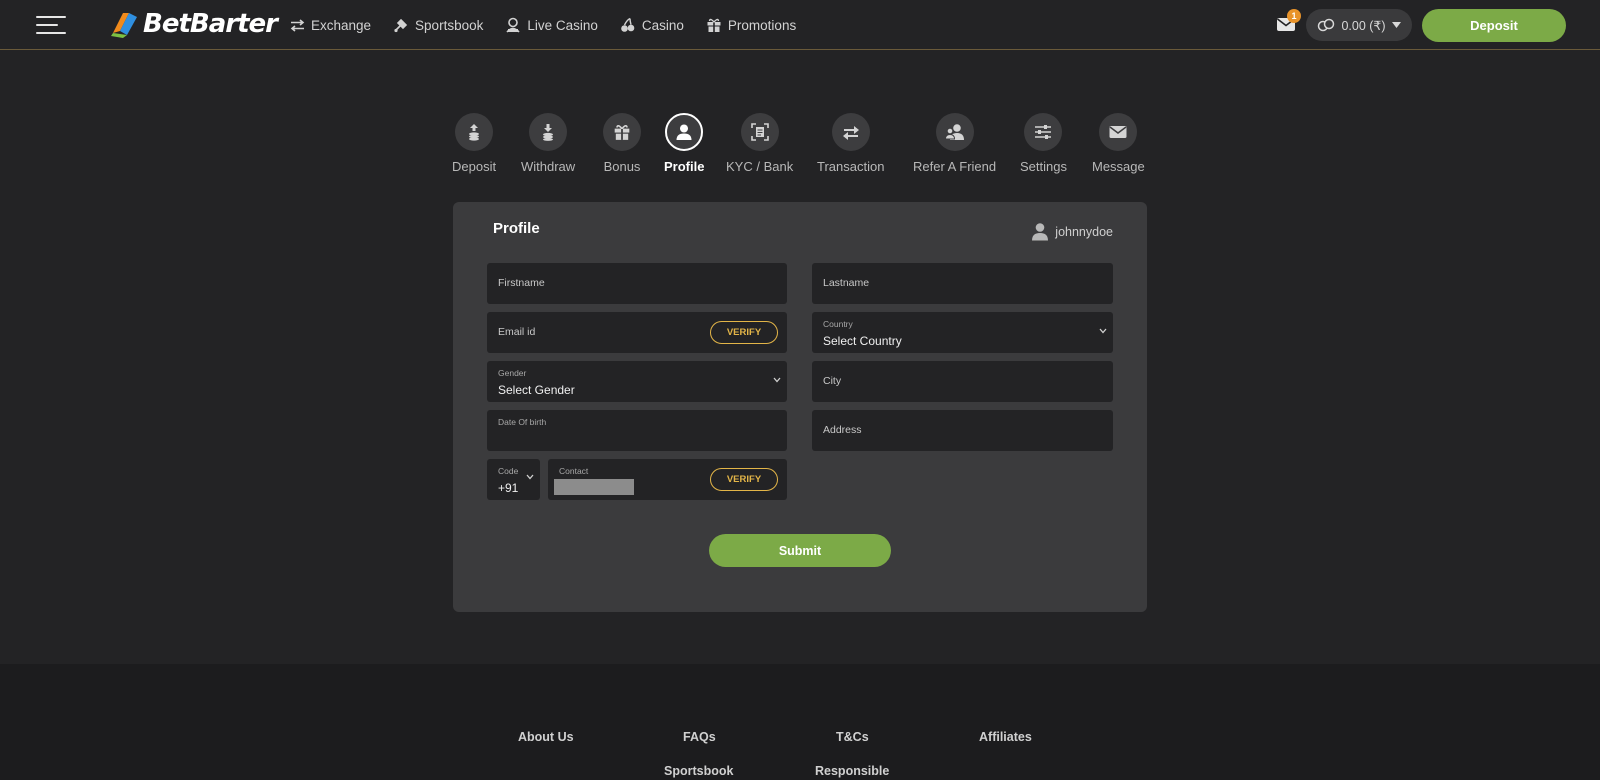  I want to click on tab-label: Profile, so click(684, 166).